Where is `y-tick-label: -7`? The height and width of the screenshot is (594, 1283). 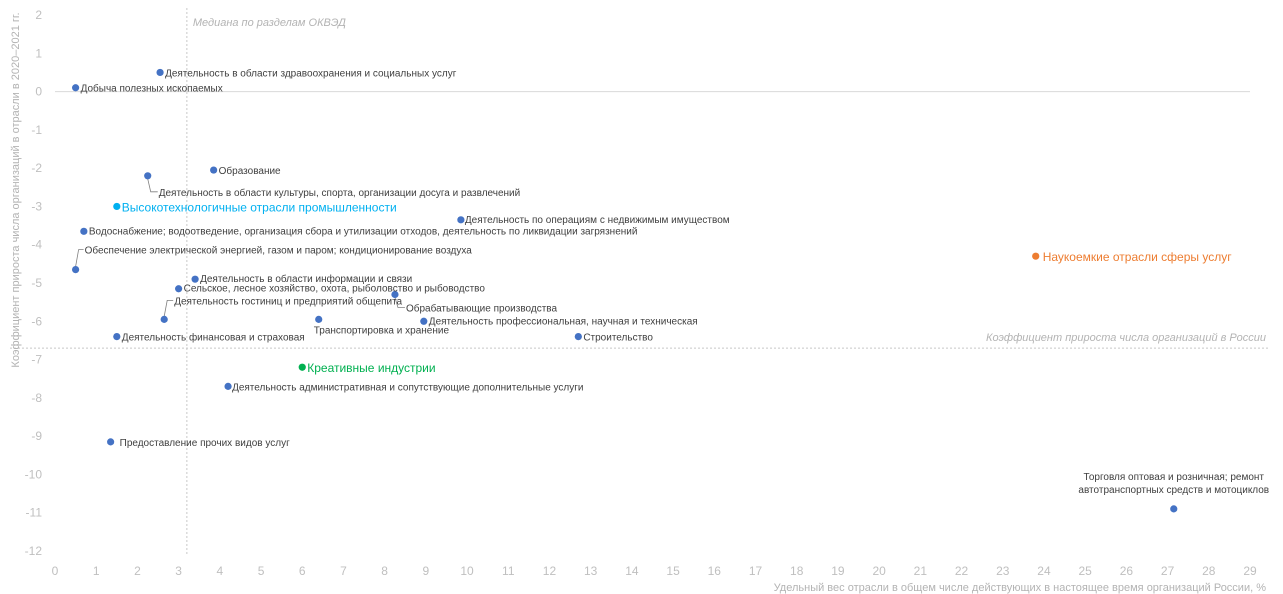
y-tick-label: -7 is located at coordinates (36, 360).